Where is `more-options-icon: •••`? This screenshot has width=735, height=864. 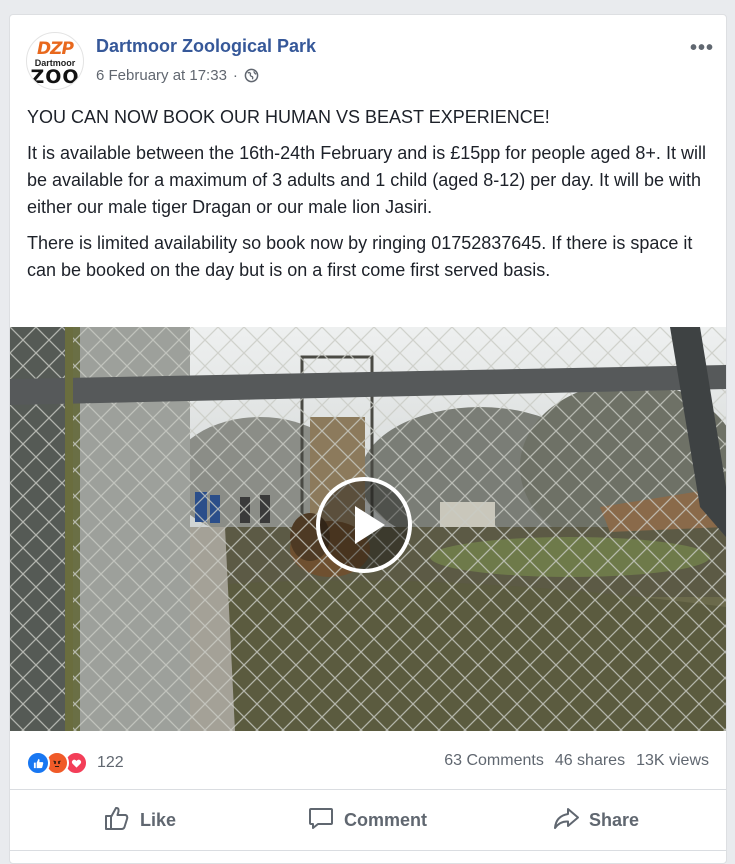
more-options-icon: ••• is located at coordinates (702, 48).